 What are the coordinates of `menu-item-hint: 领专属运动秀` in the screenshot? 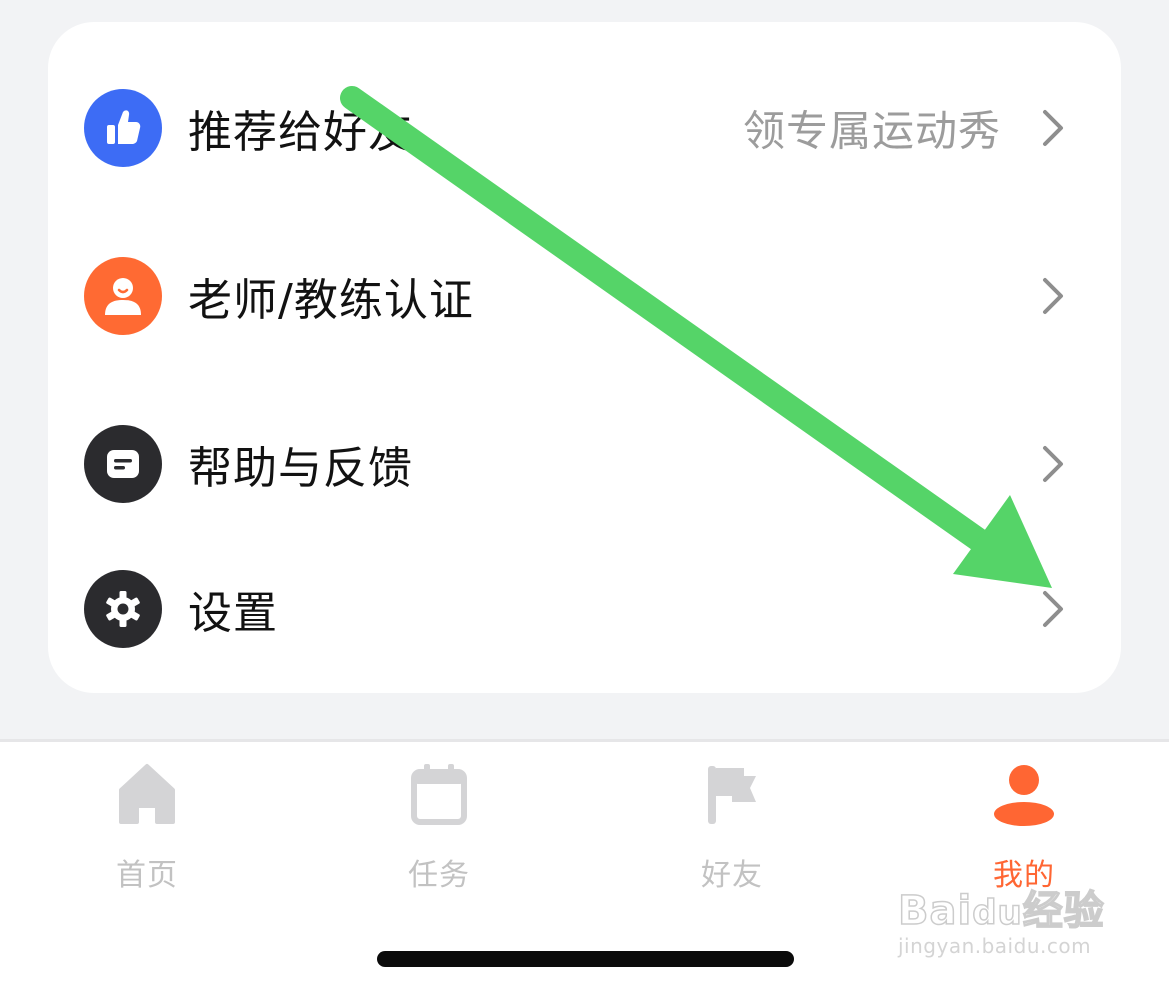 It's located at (871, 131).